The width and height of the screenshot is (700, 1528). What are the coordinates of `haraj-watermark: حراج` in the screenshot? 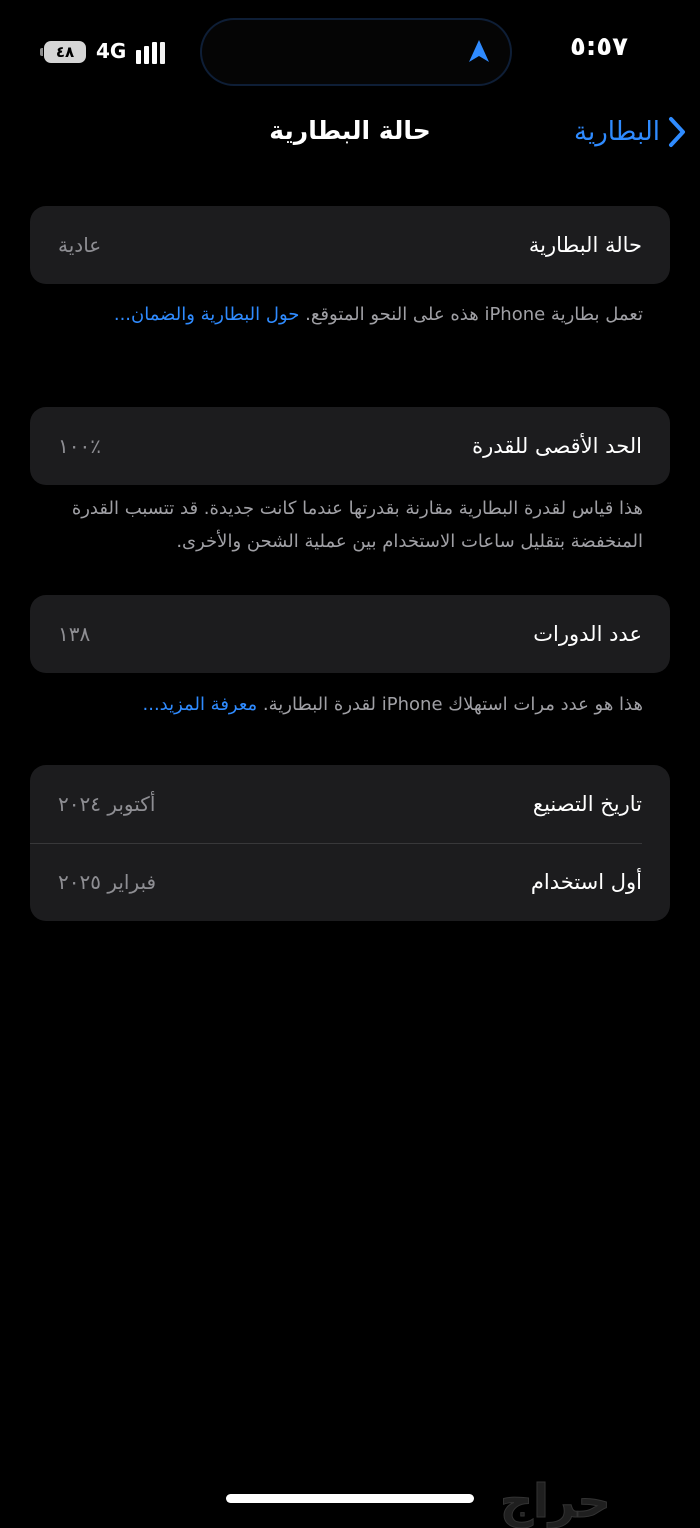 It's located at (556, 1501).